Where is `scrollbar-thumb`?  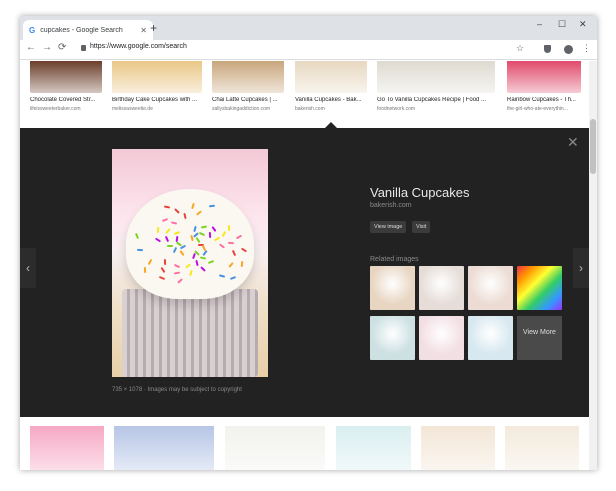 scrollbar-thumb is located at coordinates (593, 146).